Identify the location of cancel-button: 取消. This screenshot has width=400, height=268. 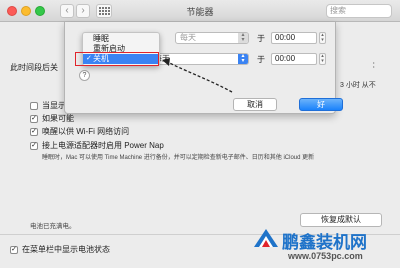
(255, 104).